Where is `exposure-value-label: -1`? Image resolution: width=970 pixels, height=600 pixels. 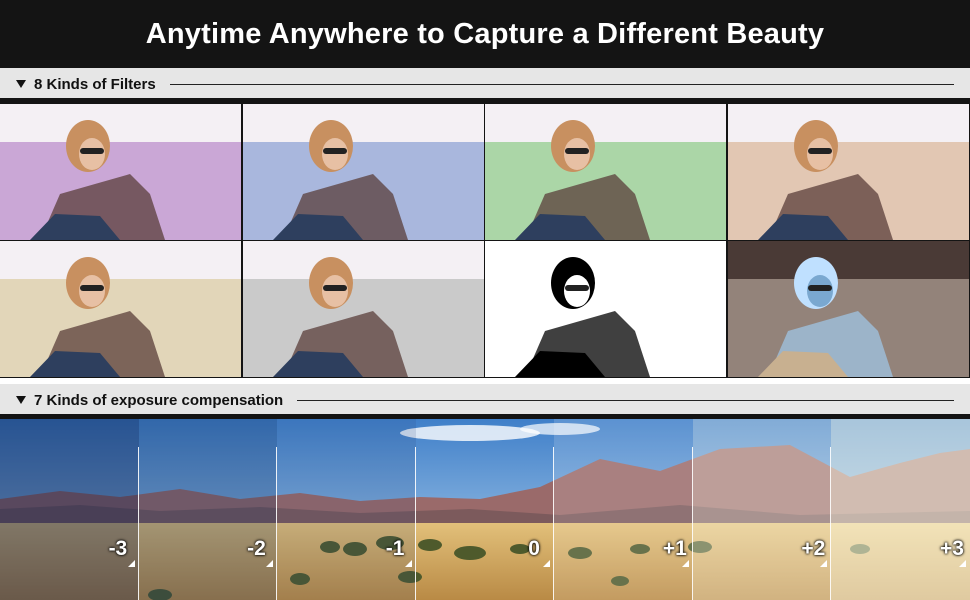
exposure-value-label: -1 is located at coordinates (395, 548).